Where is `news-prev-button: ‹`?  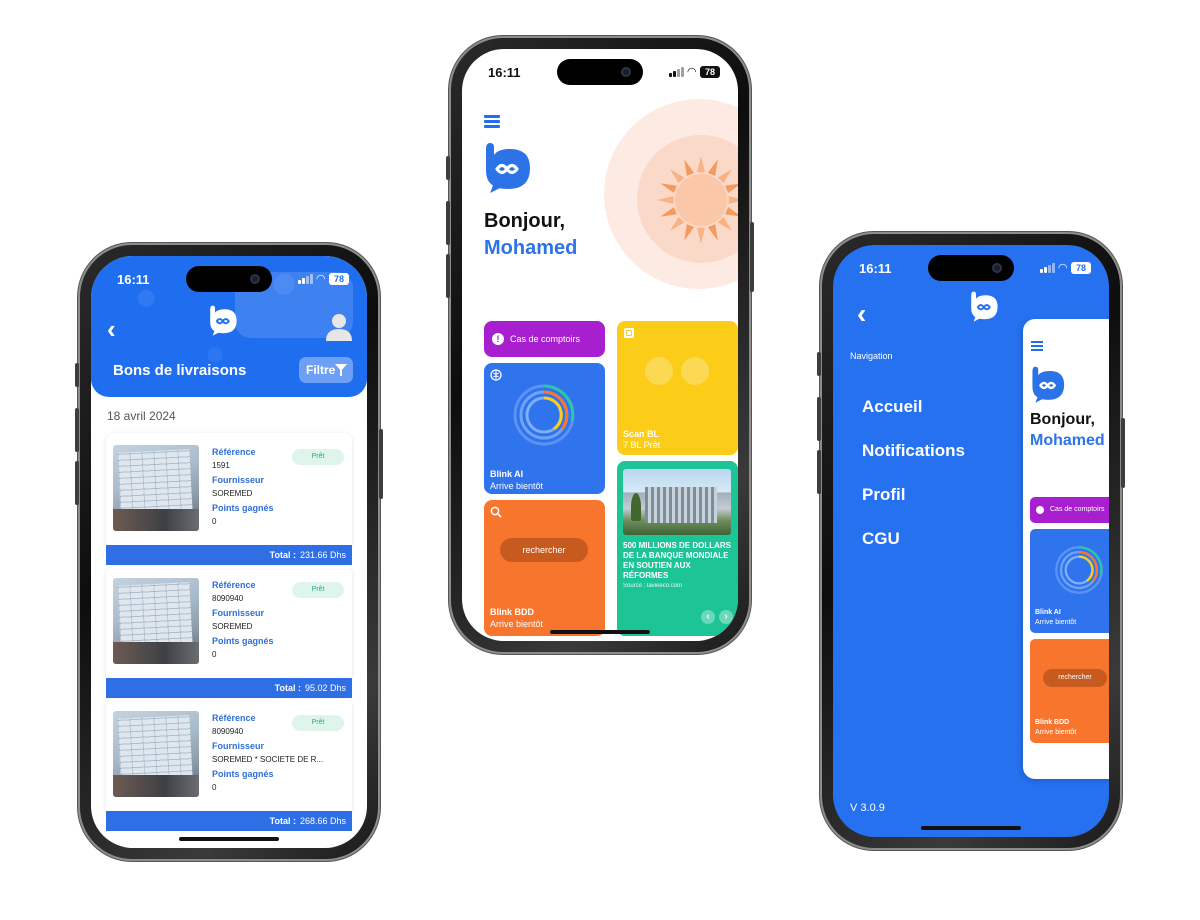 news-prev-button: ‹ is located at coordinates (708, 617).